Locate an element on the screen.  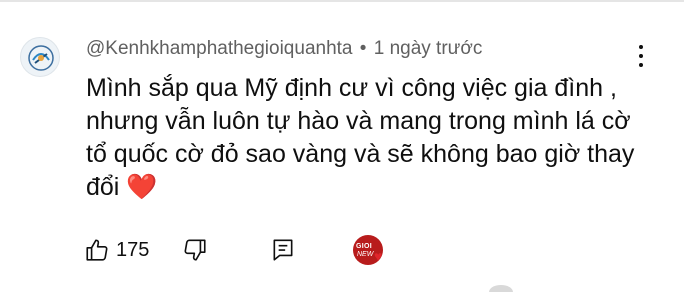
heart-emoji: ❤️ is located at coordinates (142, 187).